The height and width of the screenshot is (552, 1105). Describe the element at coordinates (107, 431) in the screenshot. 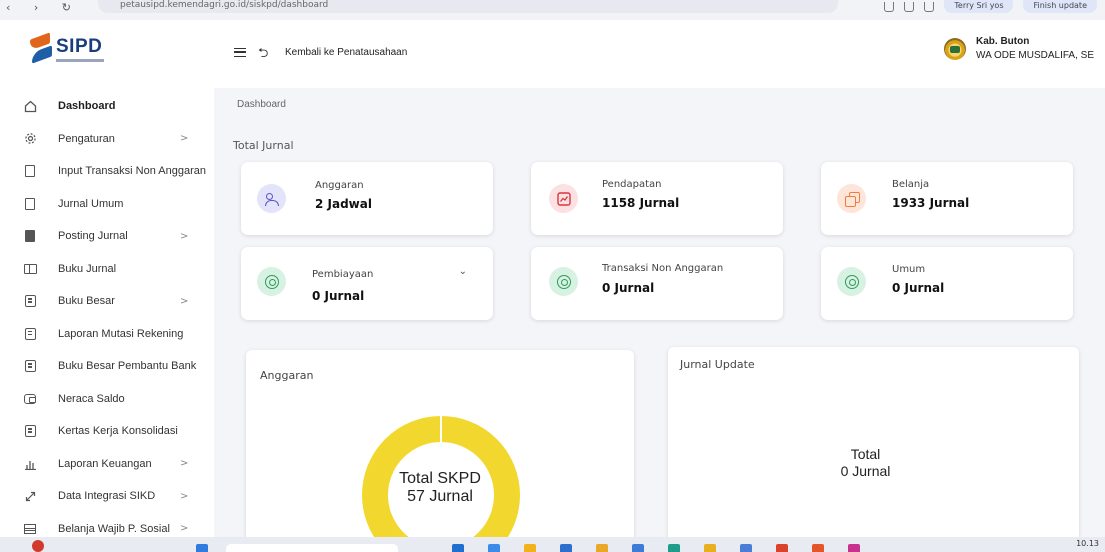

I see `sidebar-item-kertas-kerja: Kertas Kerja Konsolidasi` at that location.